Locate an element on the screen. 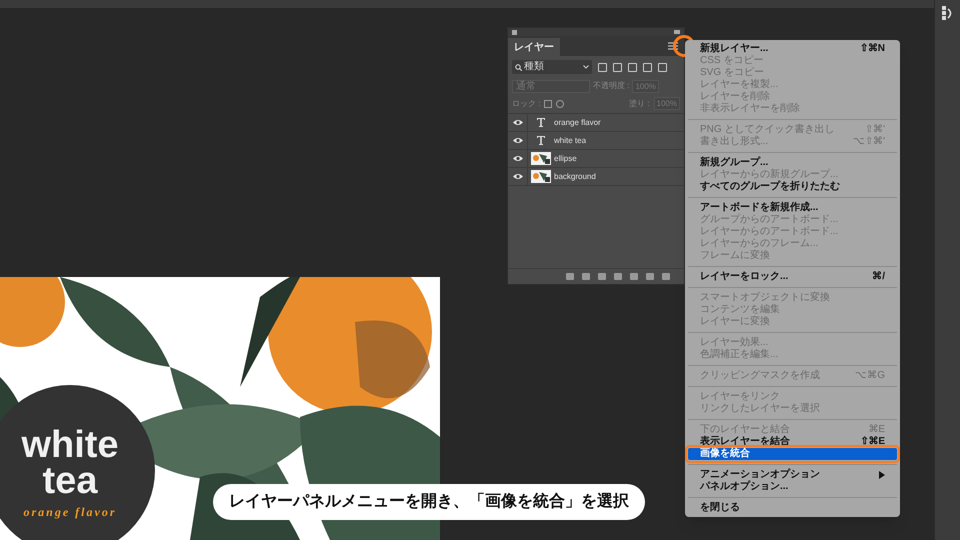 Image resolution: width=960 pixels, height=540 pixels. chevron-down-icon is located at coordinates (586, 67).